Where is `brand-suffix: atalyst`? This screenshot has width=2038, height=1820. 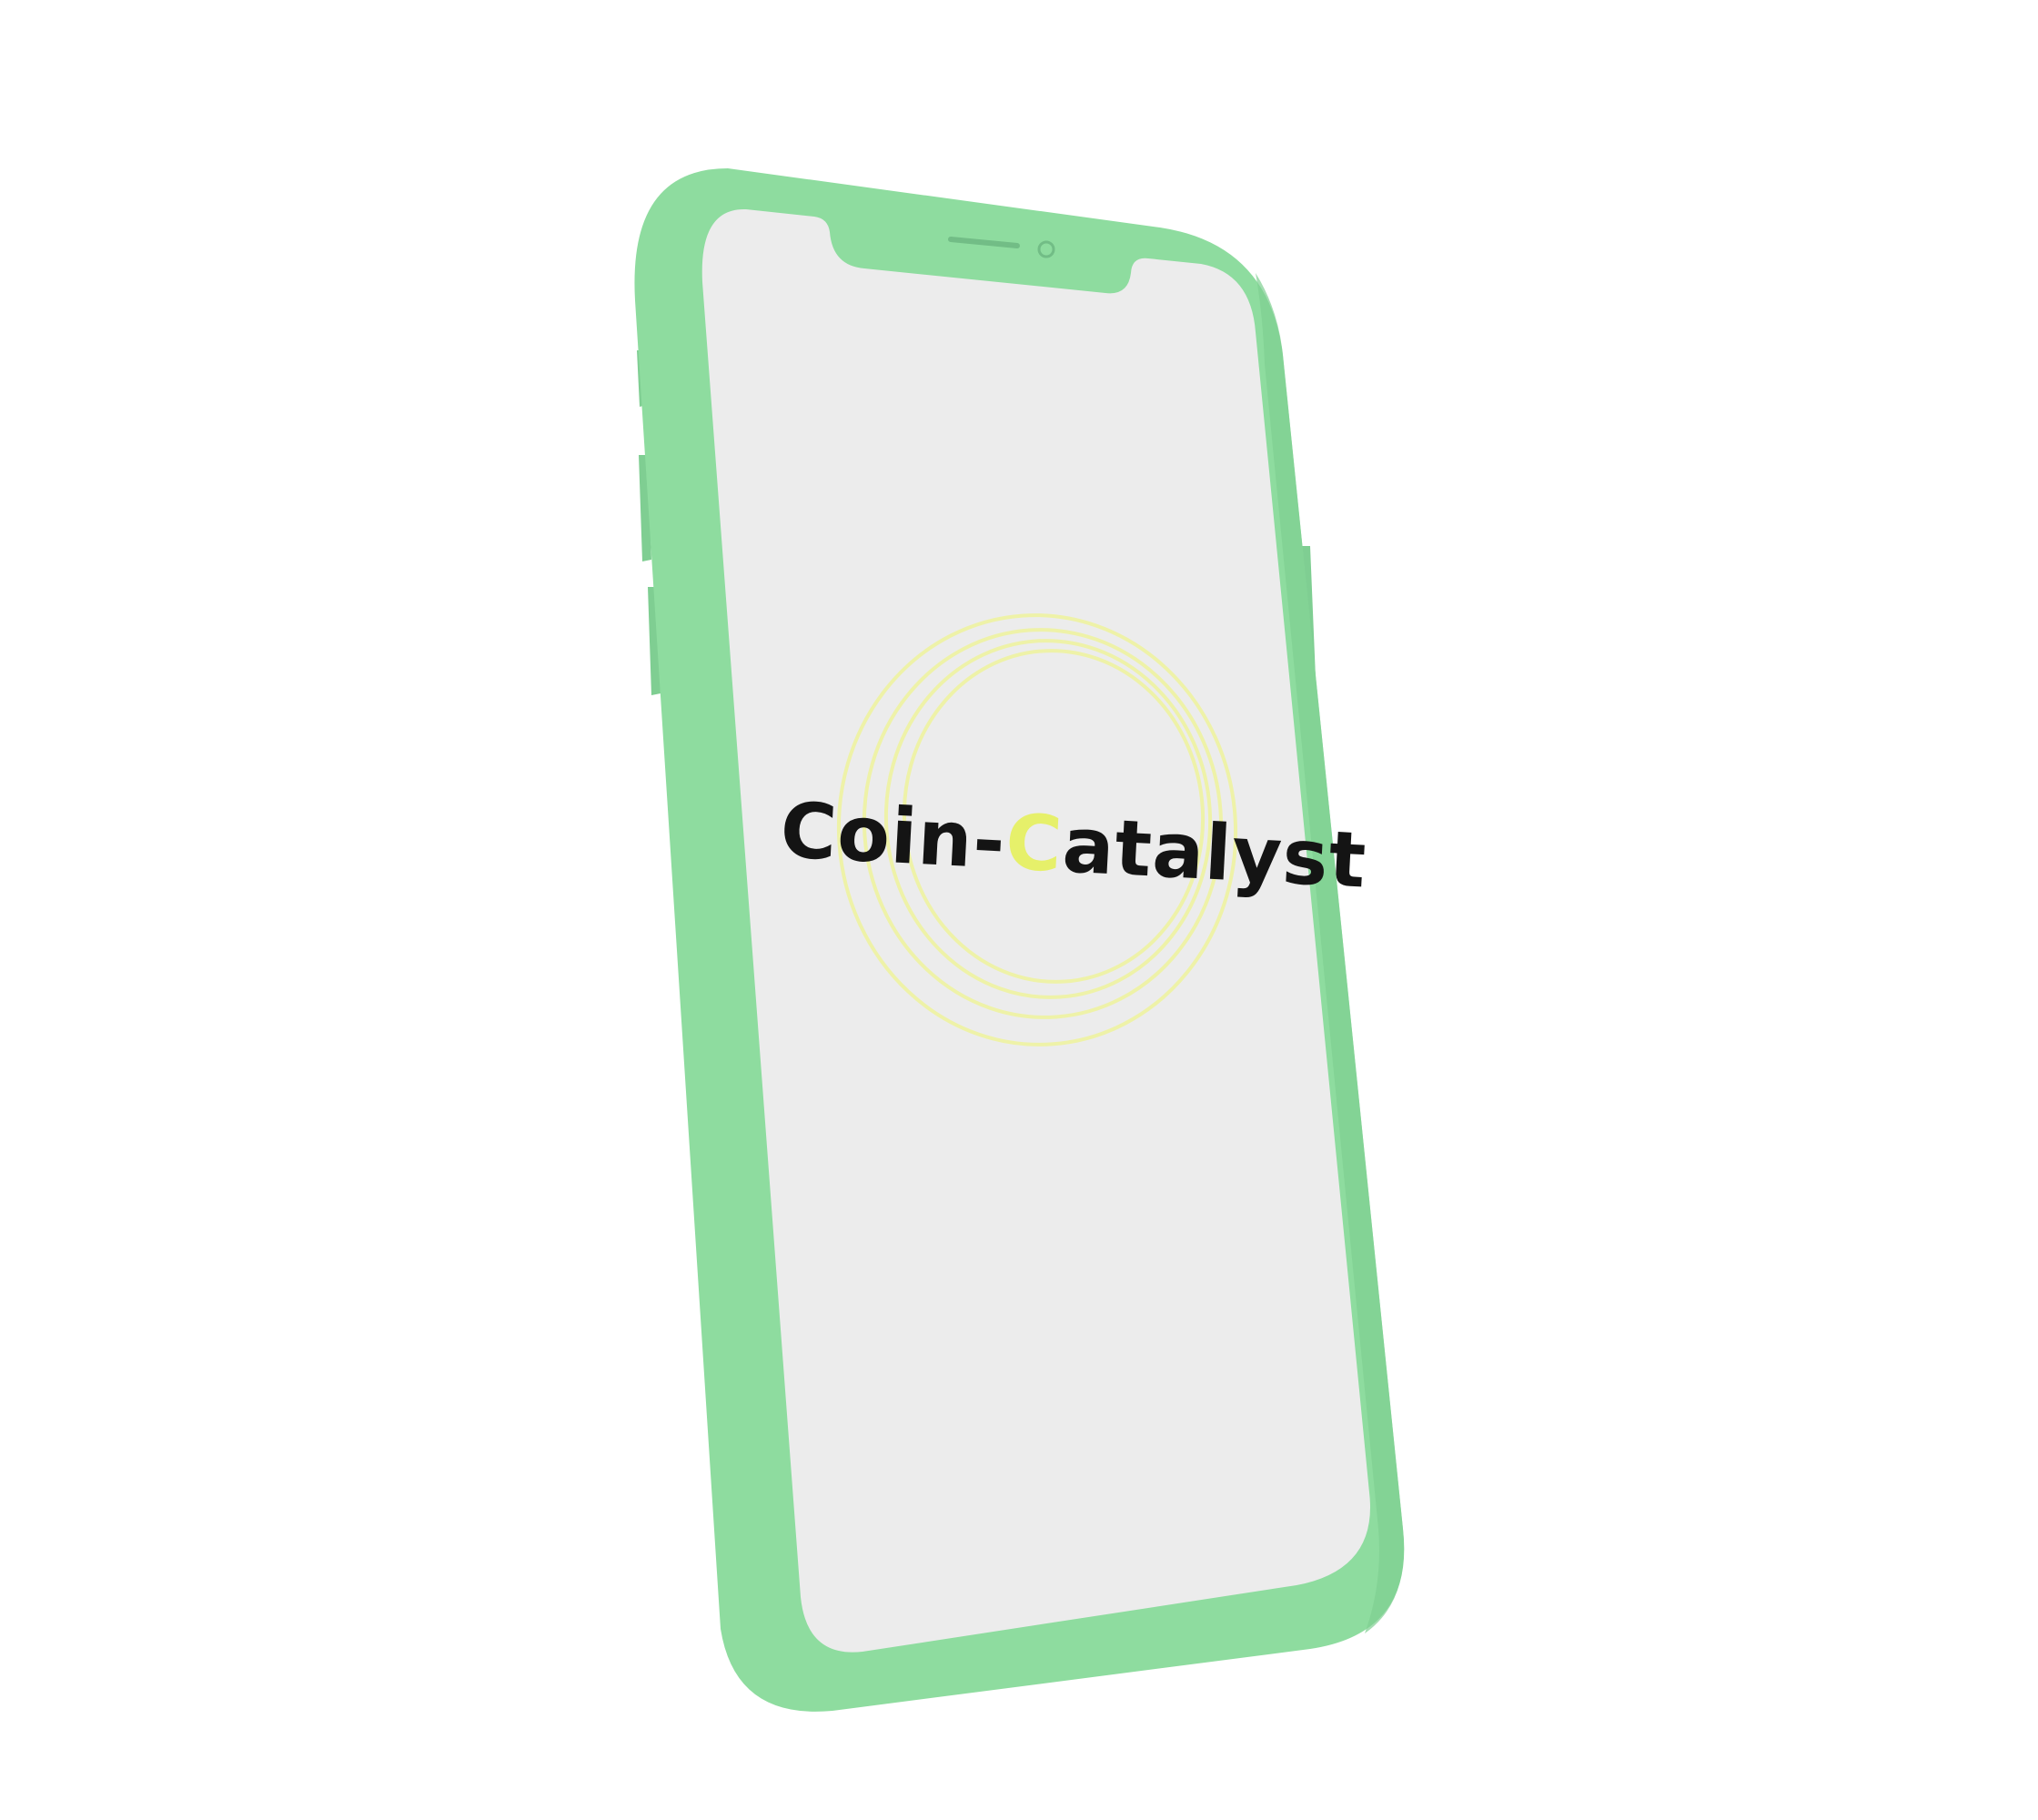 brand-suffix: atalyst is located at coordinates (1214, 853).